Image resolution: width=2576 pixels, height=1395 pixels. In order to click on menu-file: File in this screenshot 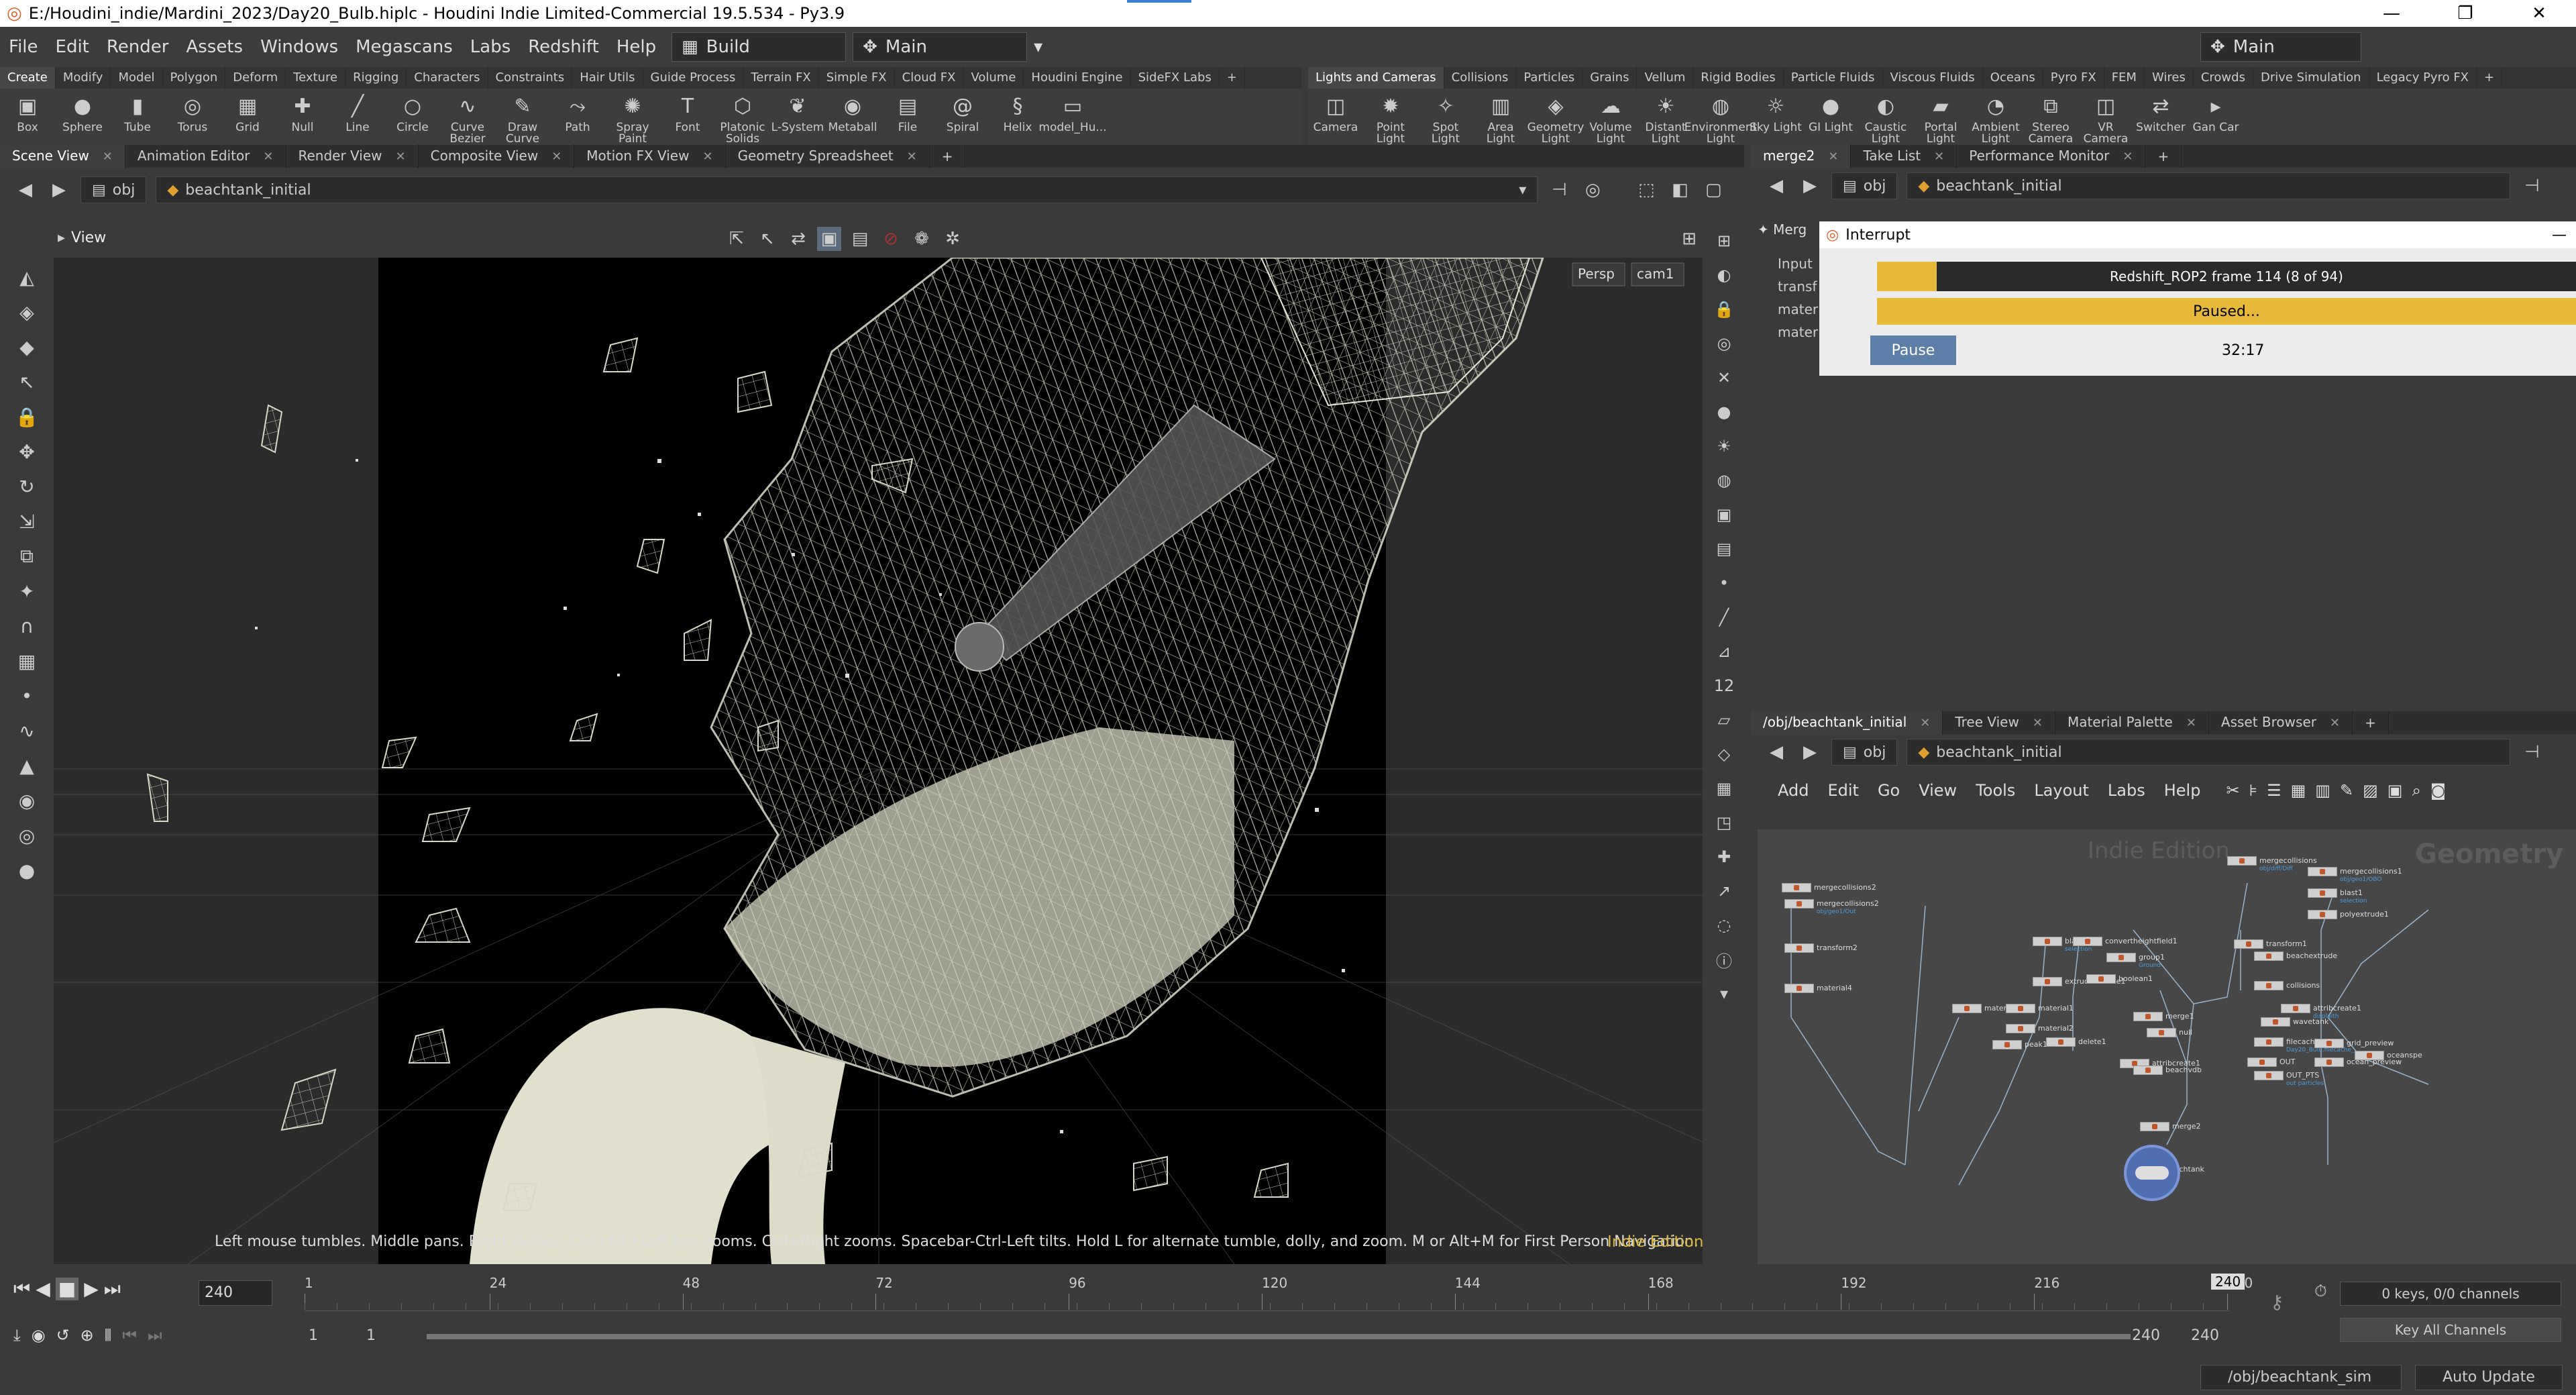, I will do `click(23, 47)`.